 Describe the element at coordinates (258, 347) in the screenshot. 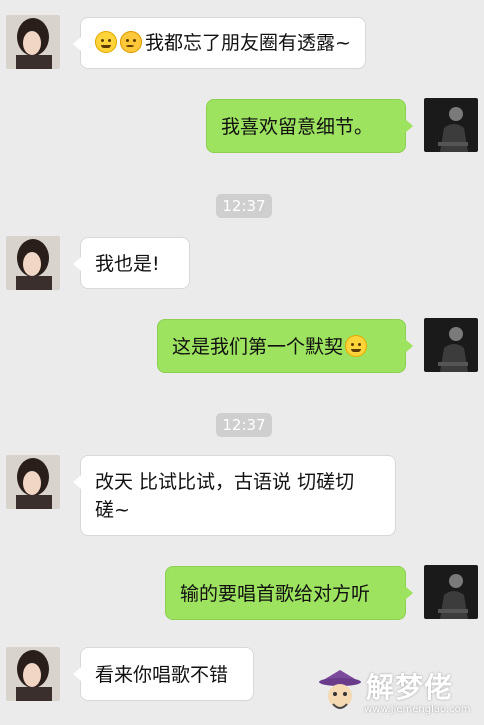

I see `message-text: 这是我们第一个默契` at that location.